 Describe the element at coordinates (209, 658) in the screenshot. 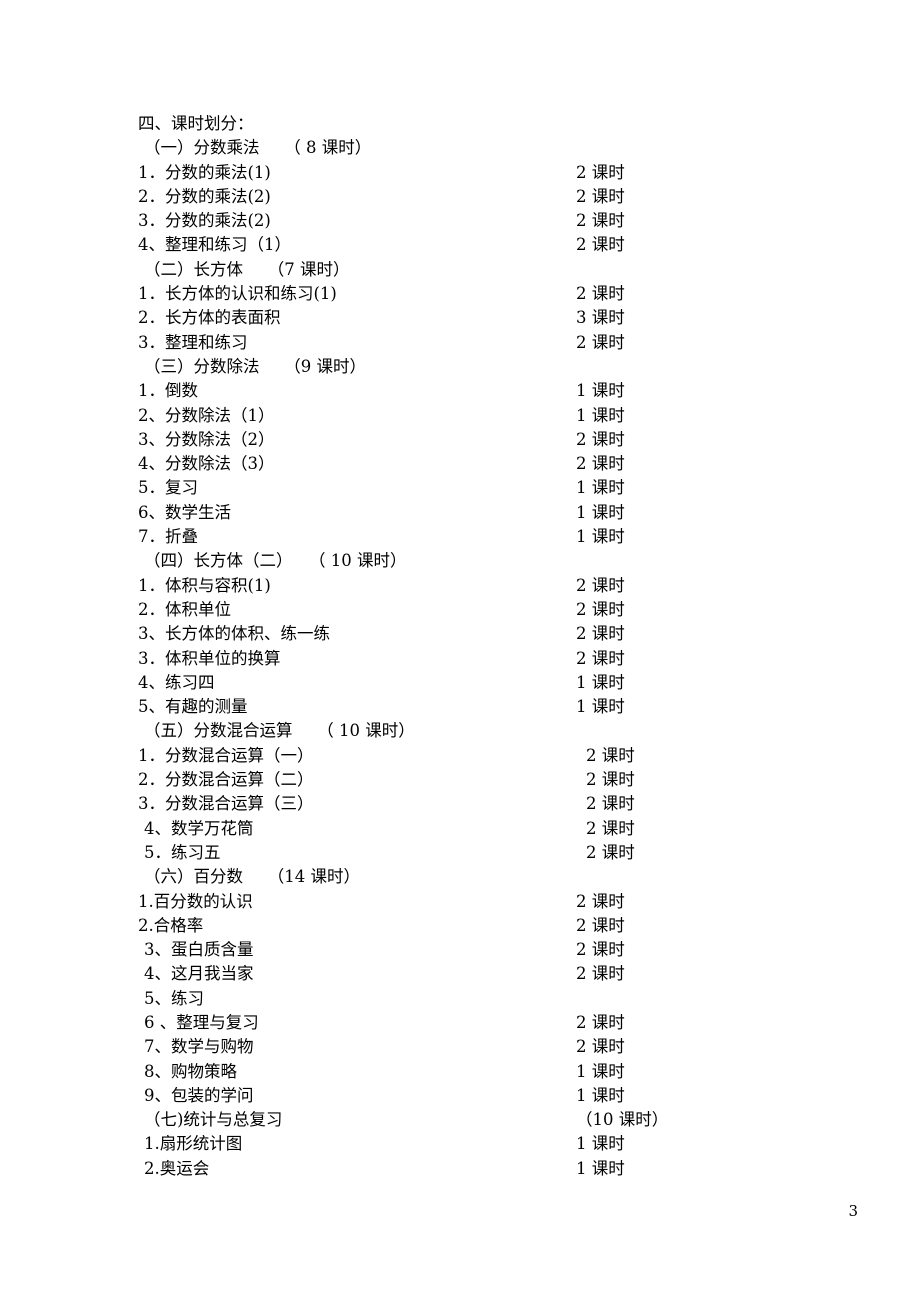

I see `outline-row-label: 3．体积单位的换算` at that location.